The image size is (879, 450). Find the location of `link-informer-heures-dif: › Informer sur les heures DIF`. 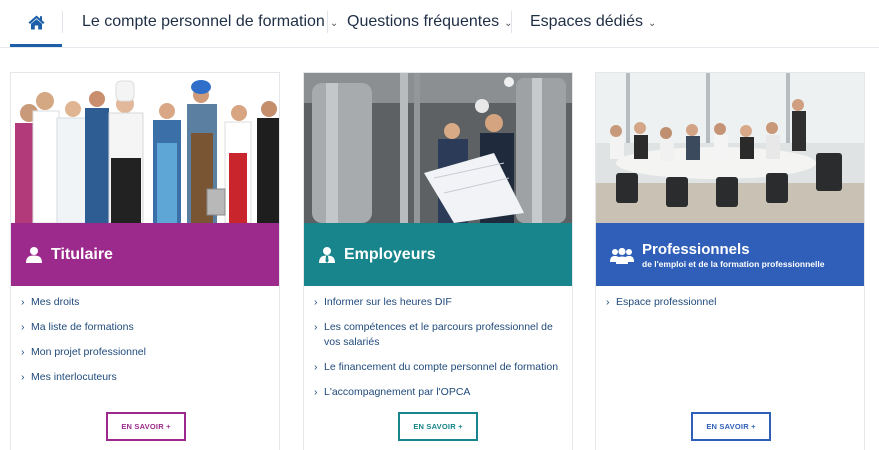

link-informer-heures-dif: › Informer sur les heures DIF is located at coordinates (440, 302).